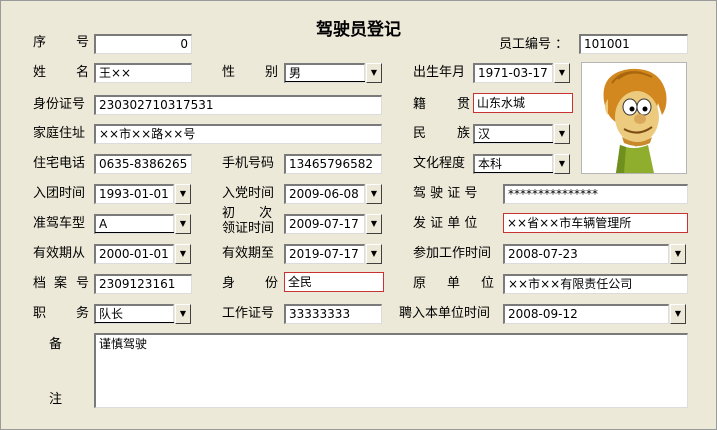 This screenshot has width=717, height=430. Describe the element at coordinates (248, 163) in the screenshot. I see `label-mobile: 手机号码` at that location.